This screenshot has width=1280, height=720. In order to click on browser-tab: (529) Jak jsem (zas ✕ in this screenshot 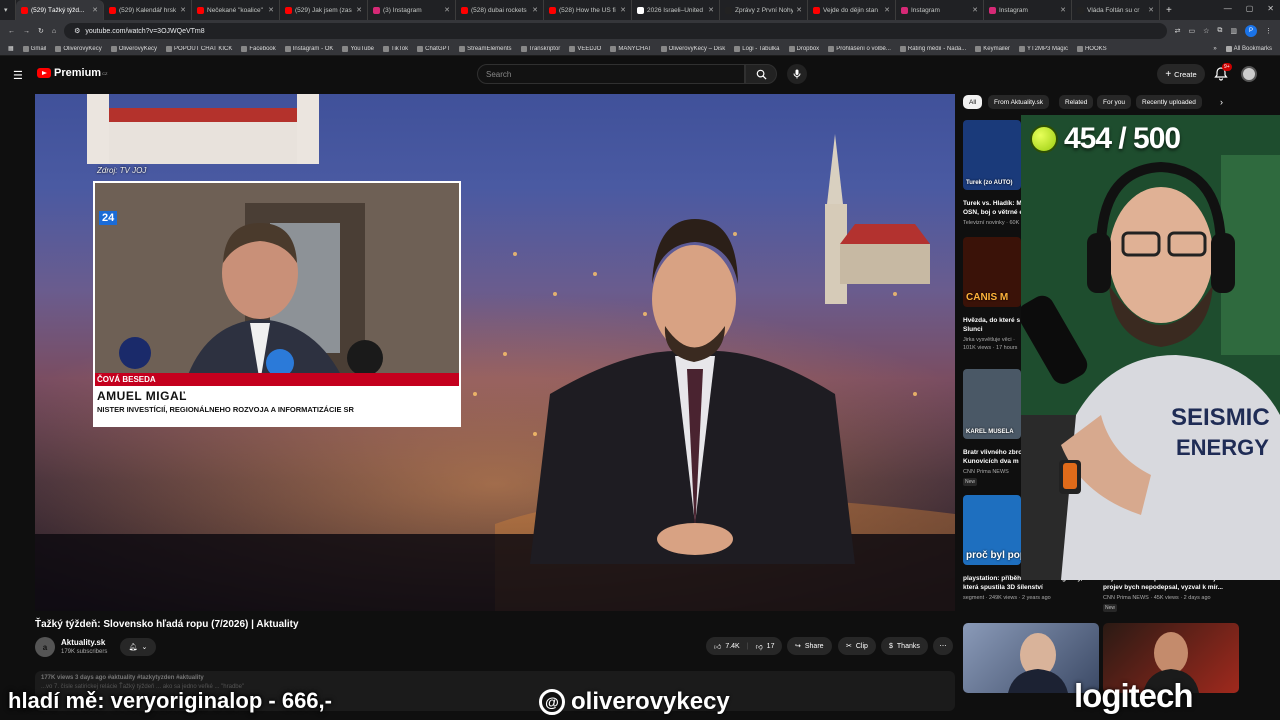, I will do `click(324, 10)`.